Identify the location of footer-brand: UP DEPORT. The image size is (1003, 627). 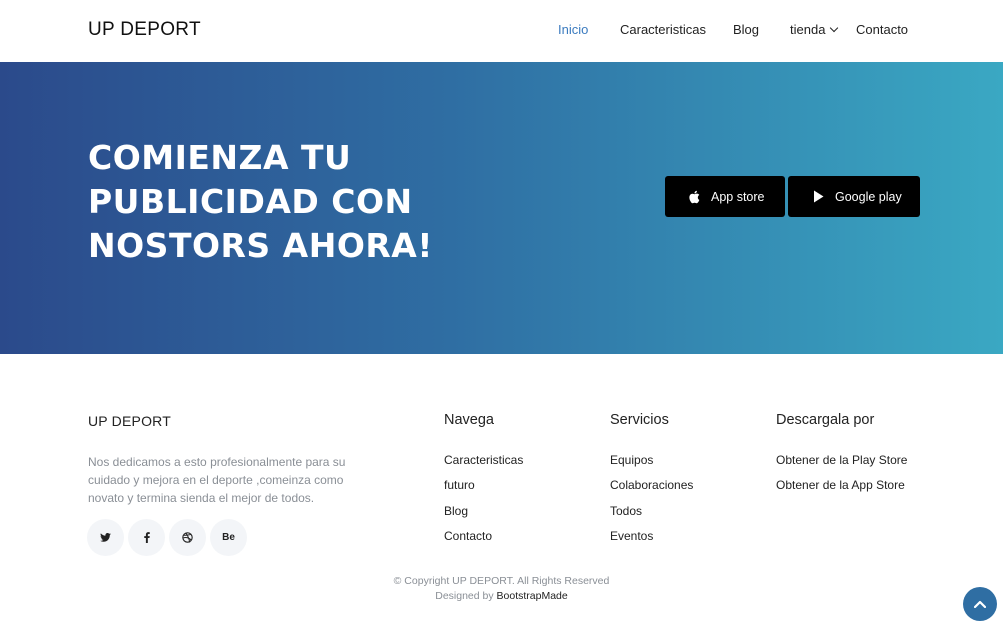
(129, 421).